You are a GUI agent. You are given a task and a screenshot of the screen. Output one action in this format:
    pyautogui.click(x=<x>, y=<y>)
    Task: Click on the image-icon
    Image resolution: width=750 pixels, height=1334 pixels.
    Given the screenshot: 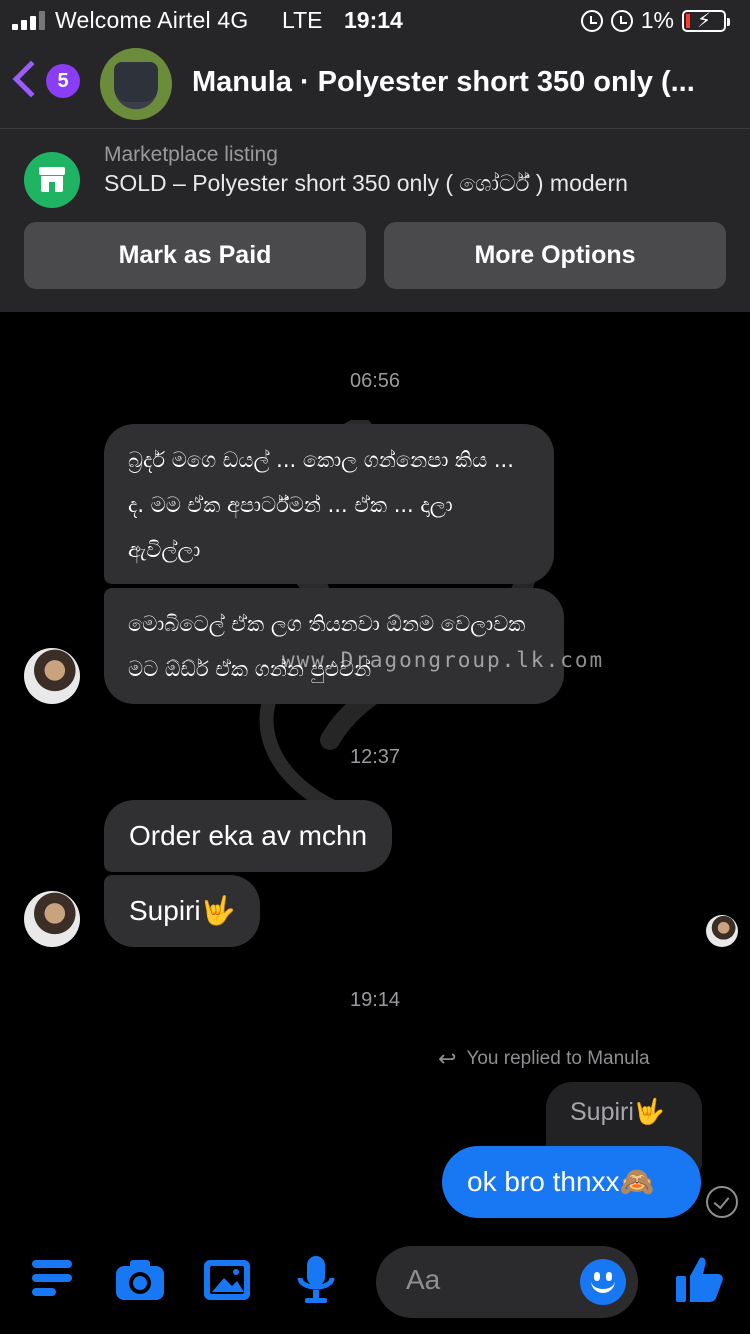 What is the action you would take?
    pyautogui.click(x=228, y=1280)
    